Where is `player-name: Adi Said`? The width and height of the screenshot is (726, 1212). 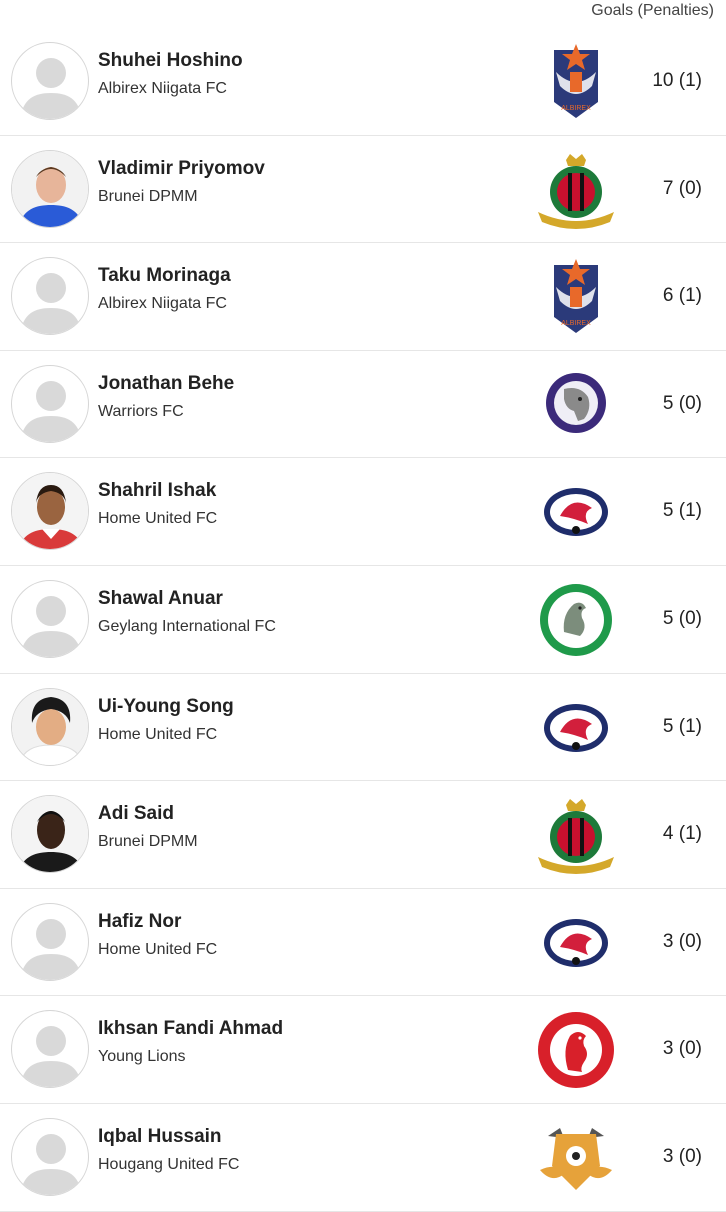
player-name: Adi Said is located at coordinates (136, 814).